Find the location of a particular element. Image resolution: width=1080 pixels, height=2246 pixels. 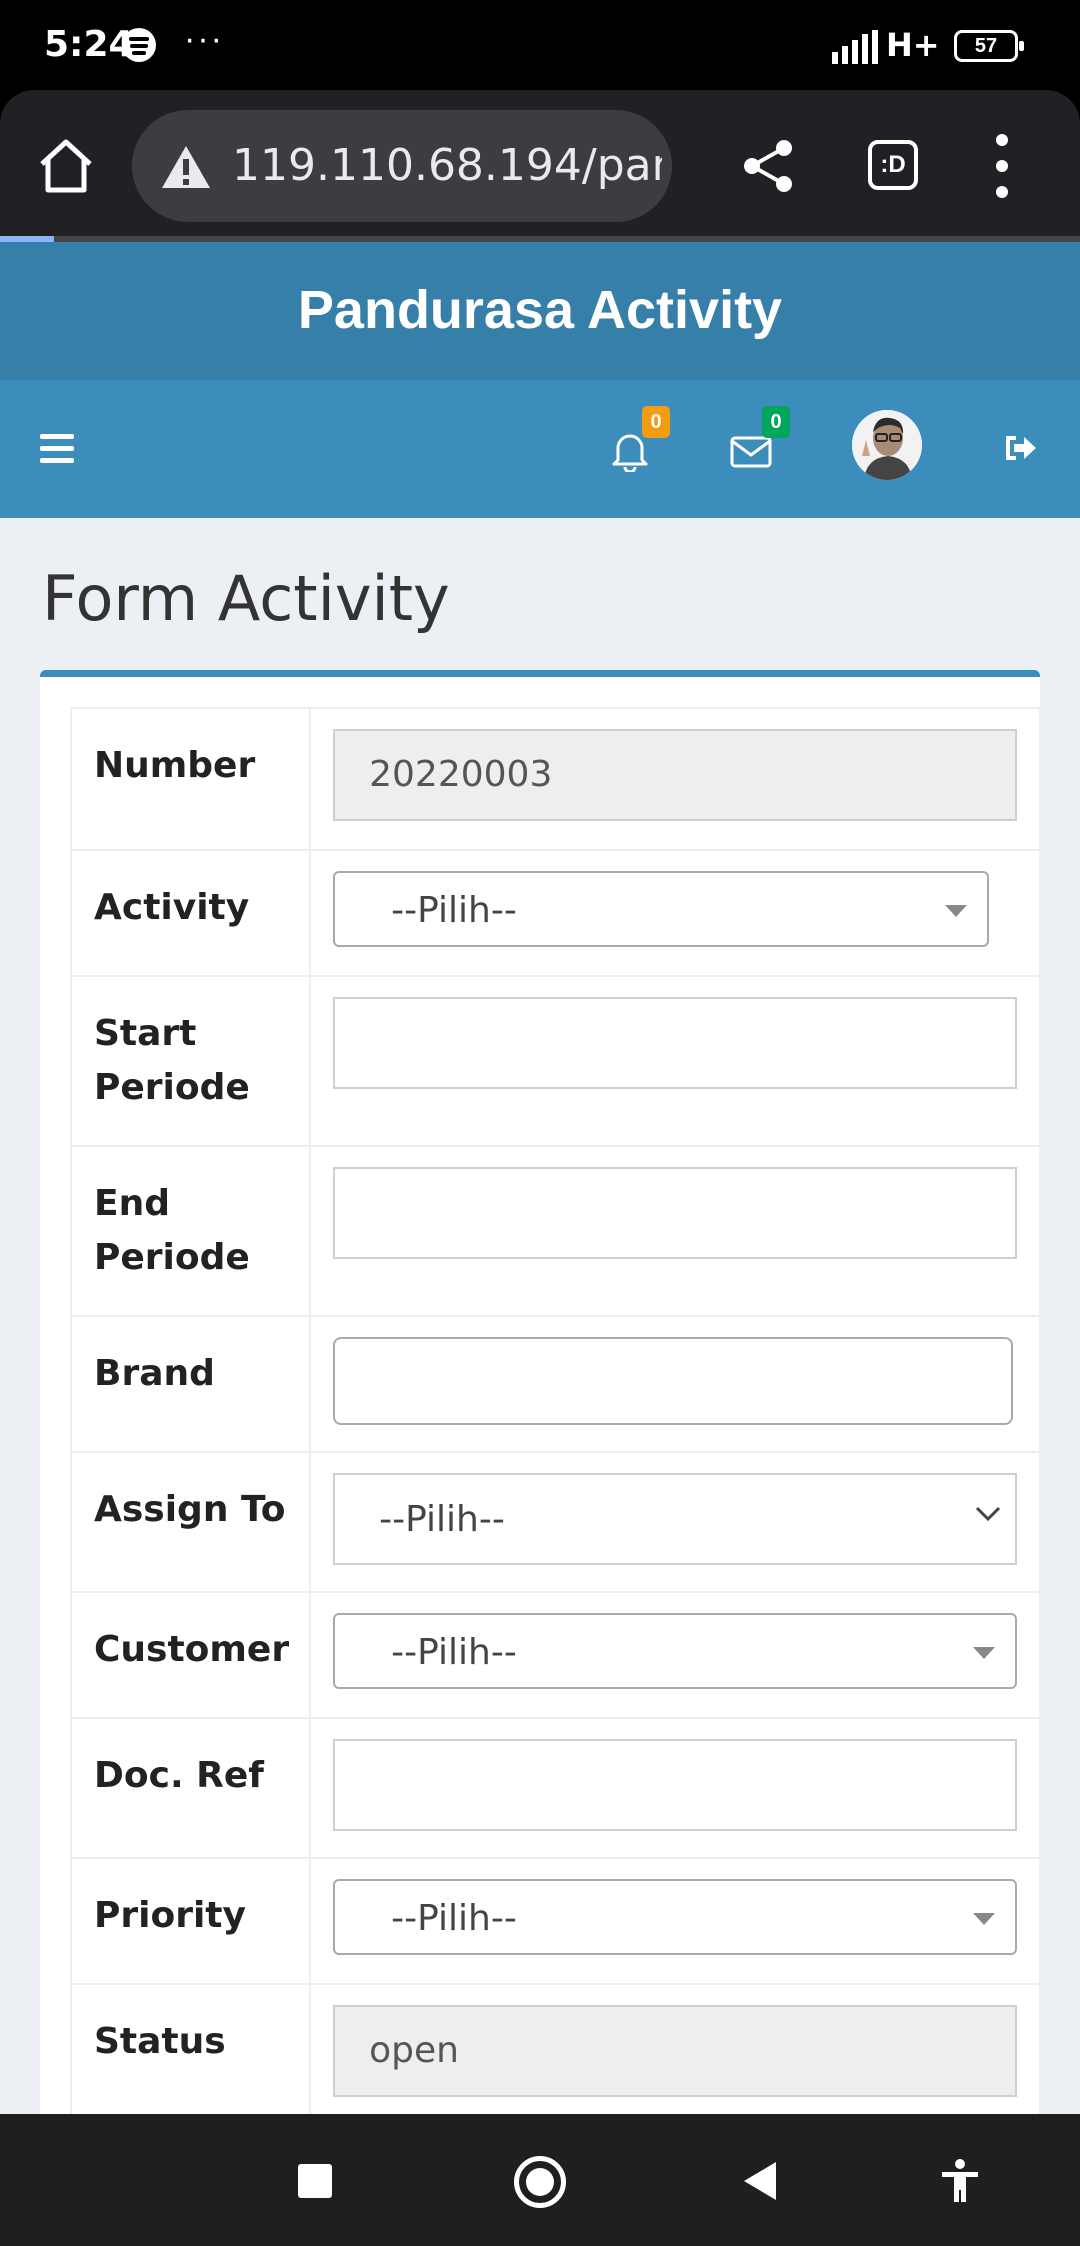

status-cell: open is located at coordinates (675, 2048).